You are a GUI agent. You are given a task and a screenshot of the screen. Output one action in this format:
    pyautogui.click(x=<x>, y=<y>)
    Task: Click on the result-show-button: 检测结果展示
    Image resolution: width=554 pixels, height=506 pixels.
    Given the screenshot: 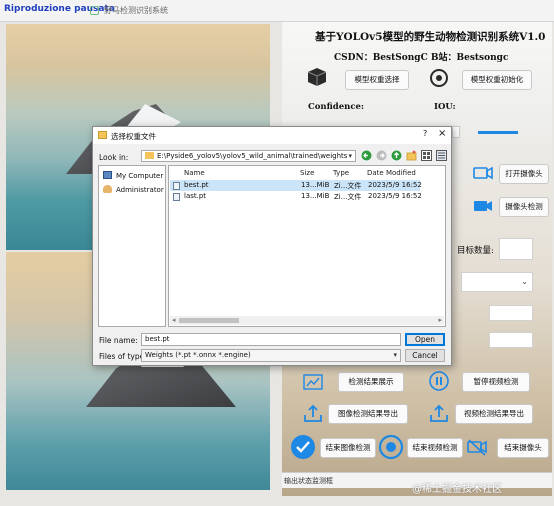 What is the action you would take?
    pyautogui.click(x=371, y=382)
    